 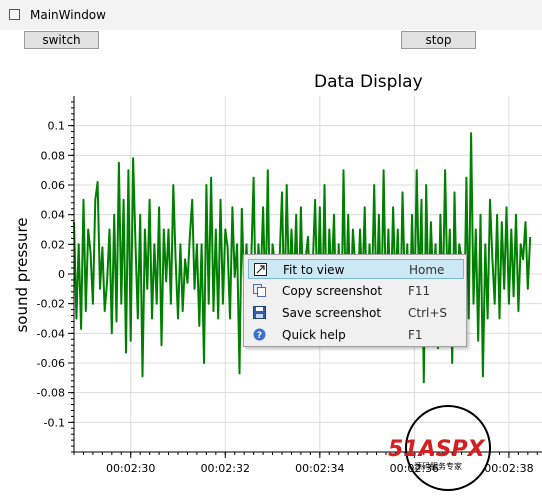 What do you see at coordinates (356, 269) in the screenshot?
I see `menu-item-fit-to-view: Fit to view Home` at bounding box center [356, 269].